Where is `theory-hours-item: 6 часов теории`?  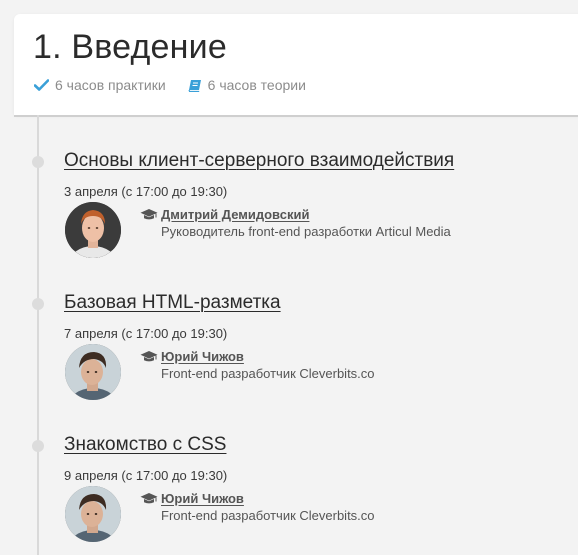
theory-hours-item: 6 часов теории is located at coordinates (247, 85).